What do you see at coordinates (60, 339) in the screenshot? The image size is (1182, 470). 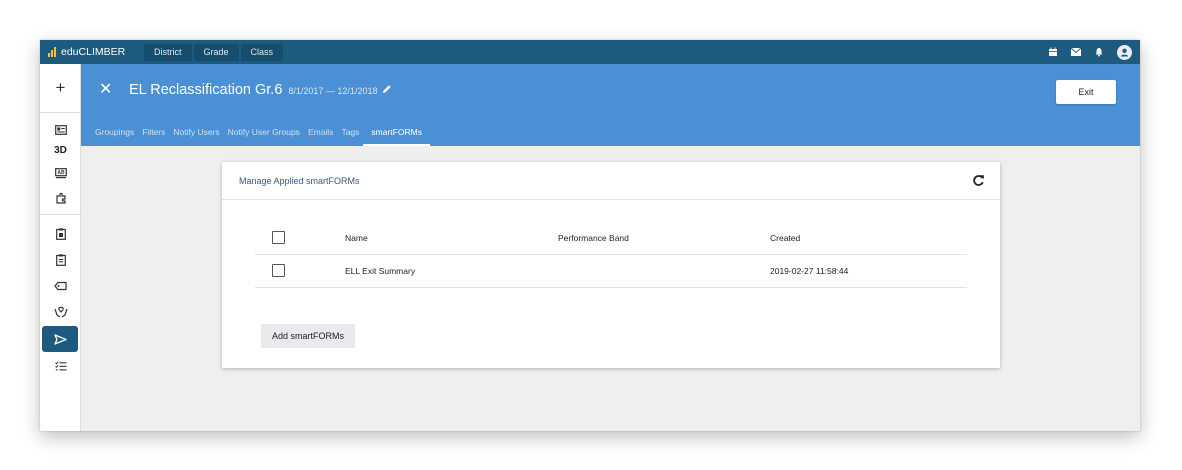 I see `send-icon` at bounding box center [60, 339].